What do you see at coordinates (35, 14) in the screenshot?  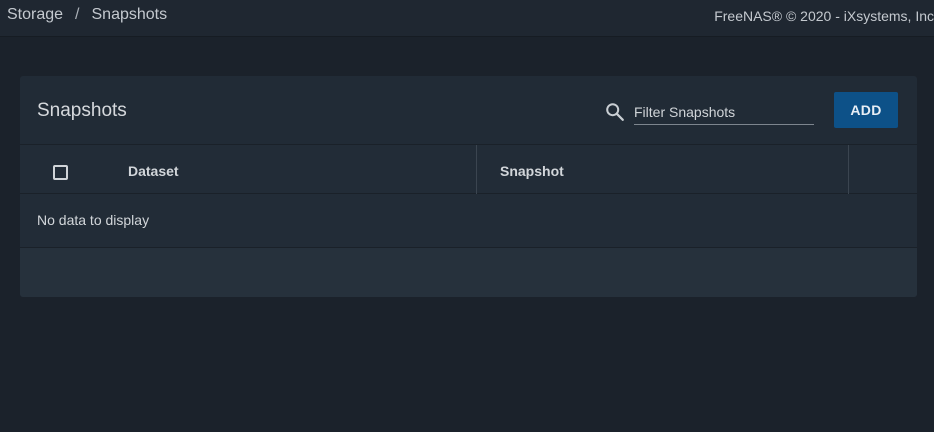 I see `breadcrumb-item-storage: Storage` at bounding box center [35, 14].